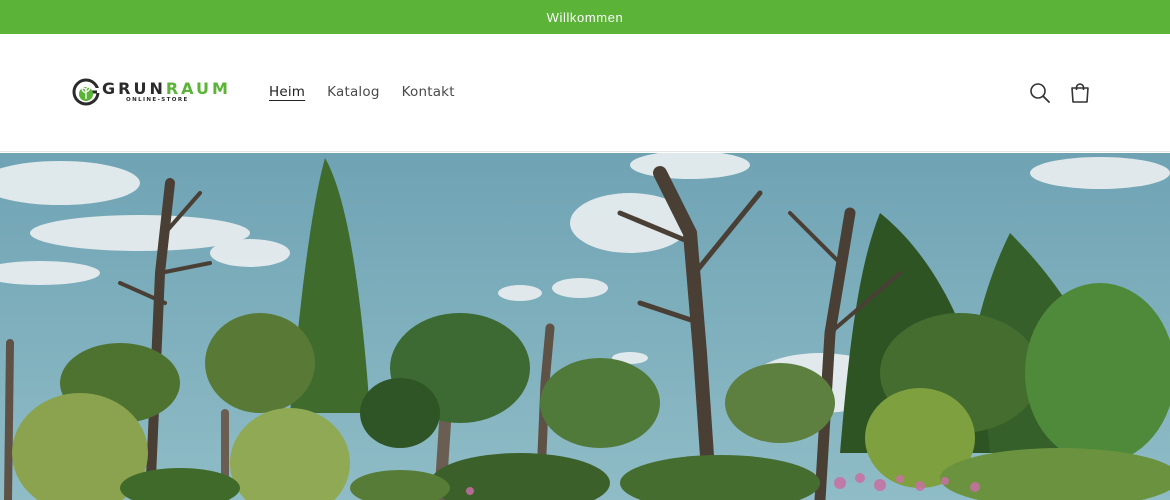  I want to click on announcement-text: Willkommen, so click(585, 17).